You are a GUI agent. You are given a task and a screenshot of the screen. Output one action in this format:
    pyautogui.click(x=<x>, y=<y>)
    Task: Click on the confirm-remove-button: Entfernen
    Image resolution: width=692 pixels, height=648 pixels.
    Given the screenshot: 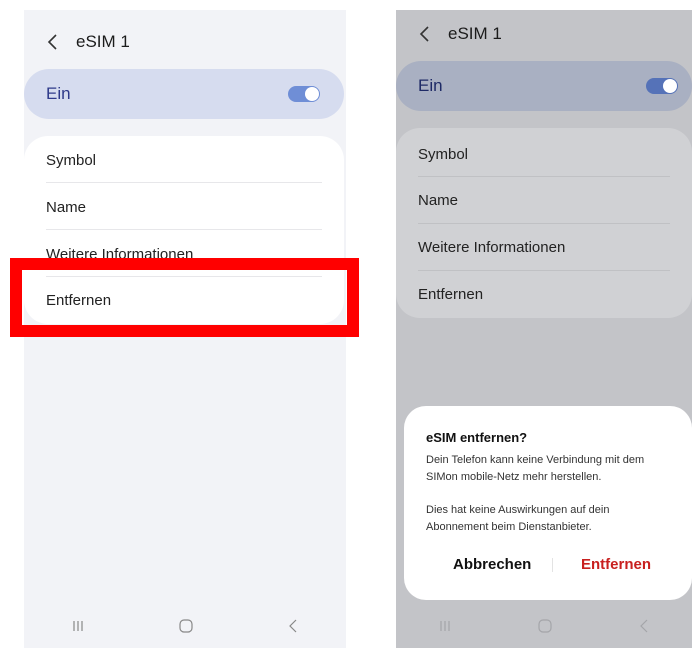 What is the action you would take?
    pyautogui.click(x=616, y=564)
    